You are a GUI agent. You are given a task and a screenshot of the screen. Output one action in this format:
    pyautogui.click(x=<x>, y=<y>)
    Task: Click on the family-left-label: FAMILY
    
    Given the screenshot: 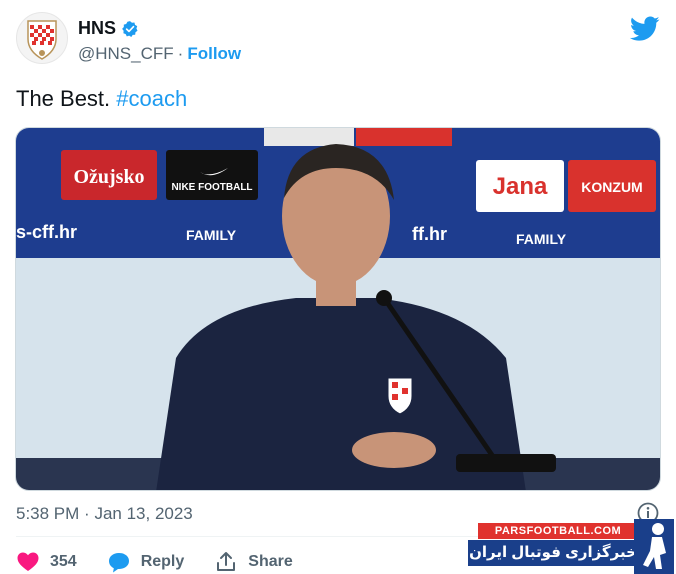 What is the action you would take?
    pyautogui.click(x=211, y=235)
    